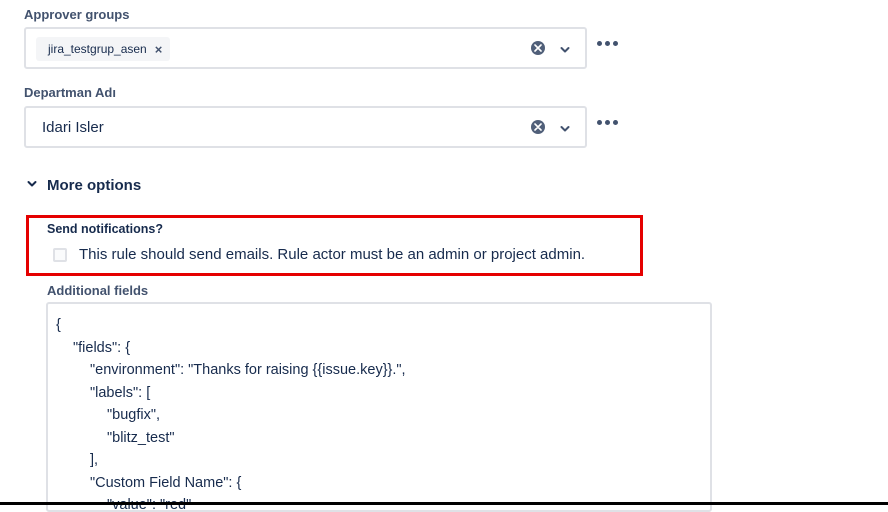  What do you see at coordinates (77, 14) in the screenshot?
I see `approver-groups-label: Approver groups` at bounding box center [77, 14].